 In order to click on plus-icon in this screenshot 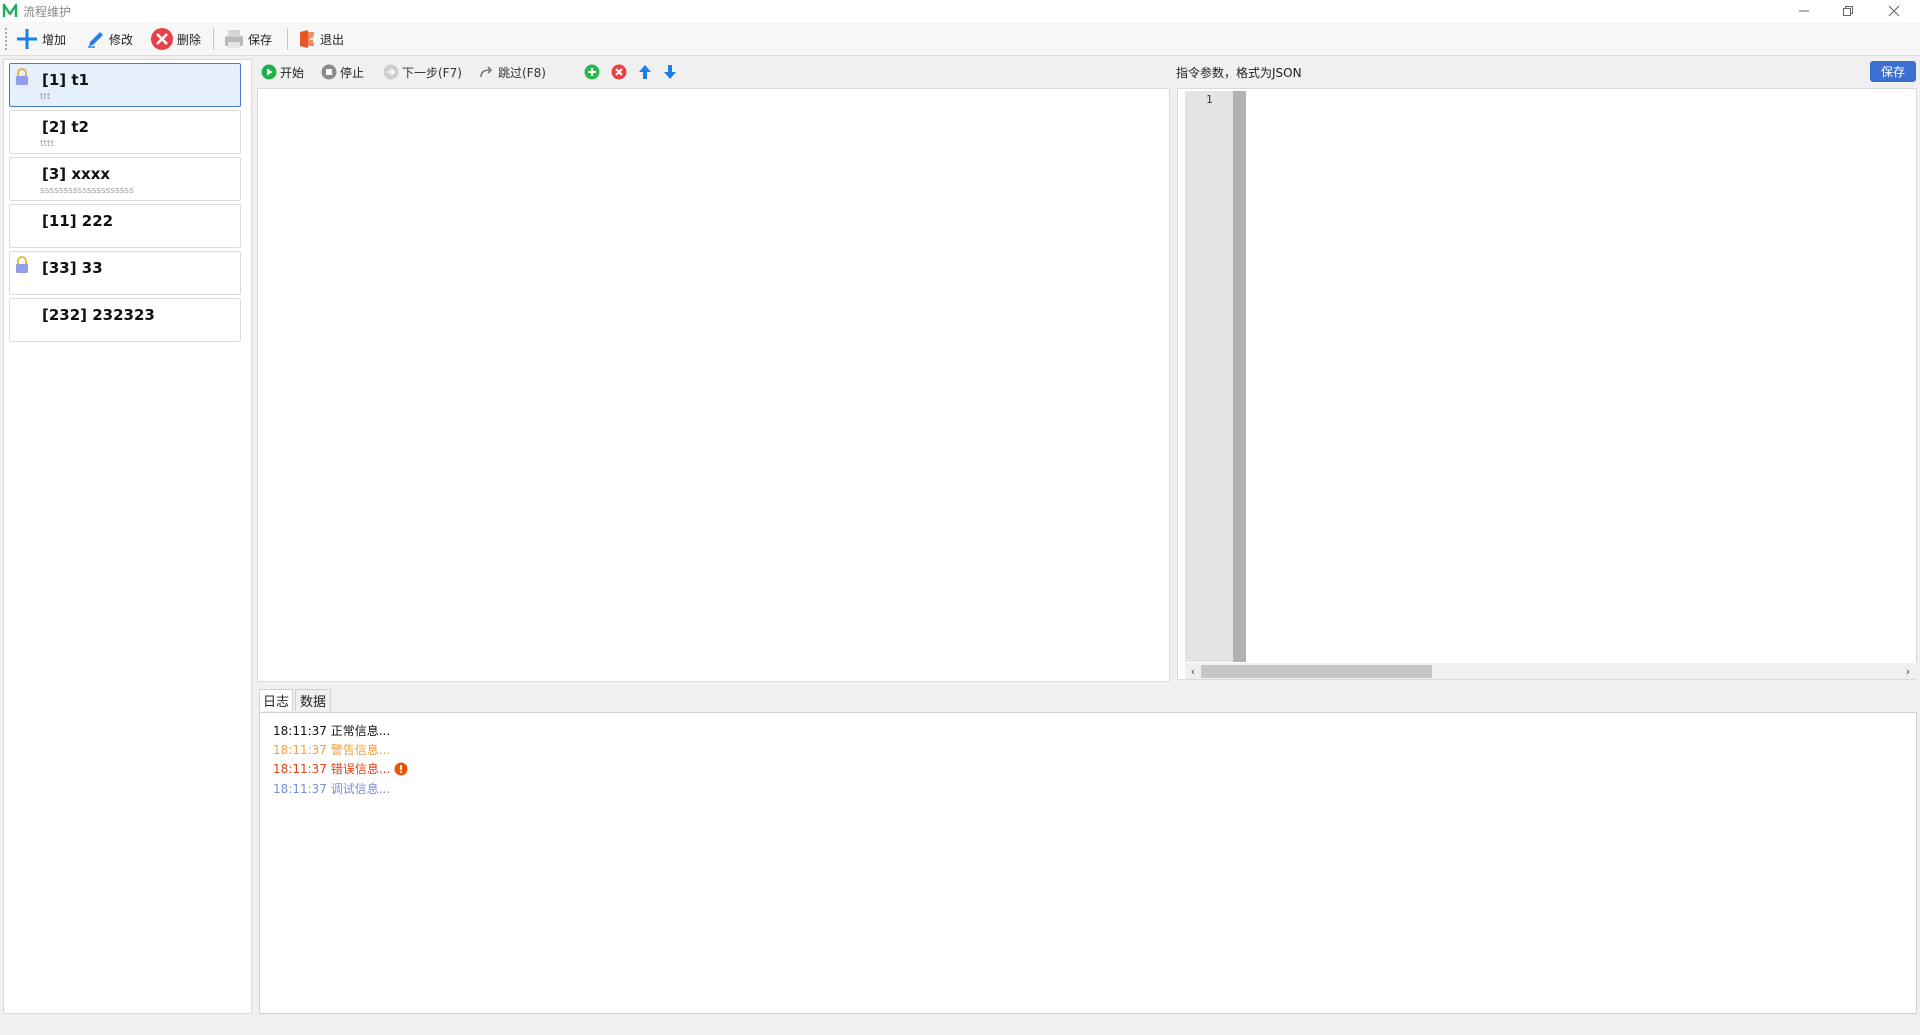, I will do `click(27, 39)`.